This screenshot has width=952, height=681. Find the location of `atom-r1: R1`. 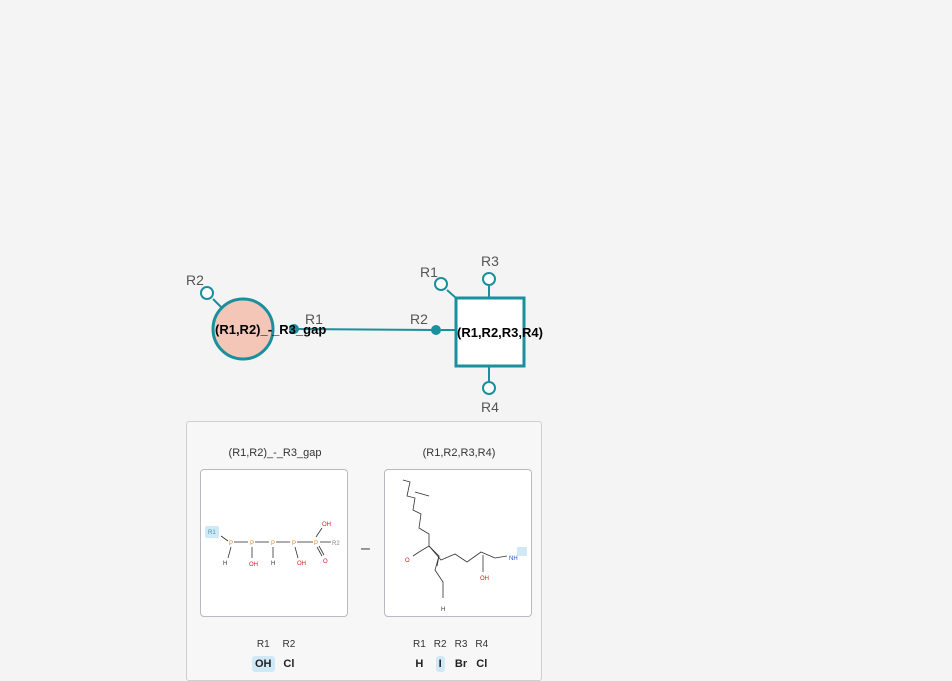

atom-r1: R1 is located at coordinates (212, 533).